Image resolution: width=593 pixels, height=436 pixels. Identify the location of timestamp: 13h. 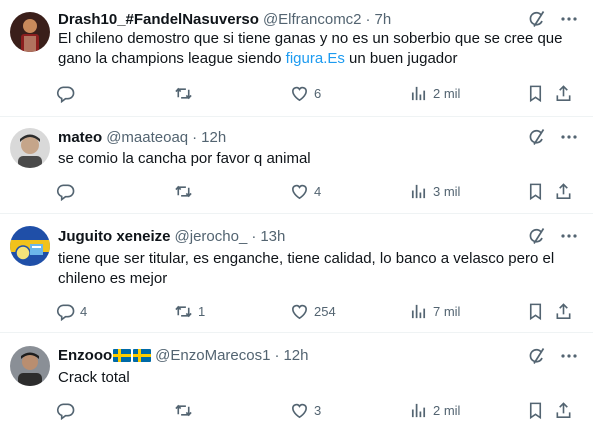
(272, 236).